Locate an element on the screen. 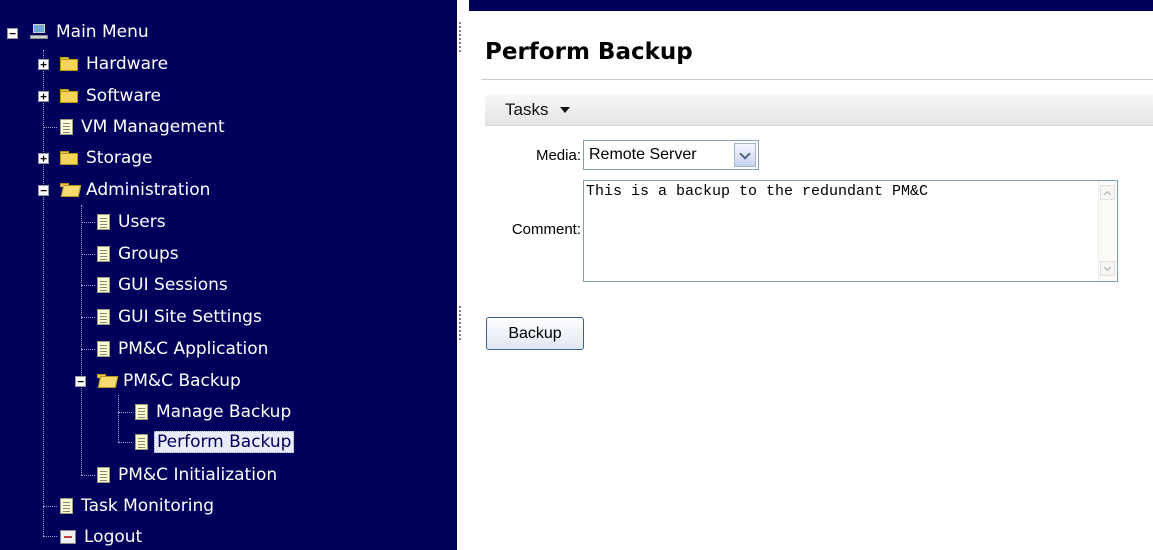 This screenshot has width=1153, height=550. scroll-down-button is located at coordinates (1107, 268).